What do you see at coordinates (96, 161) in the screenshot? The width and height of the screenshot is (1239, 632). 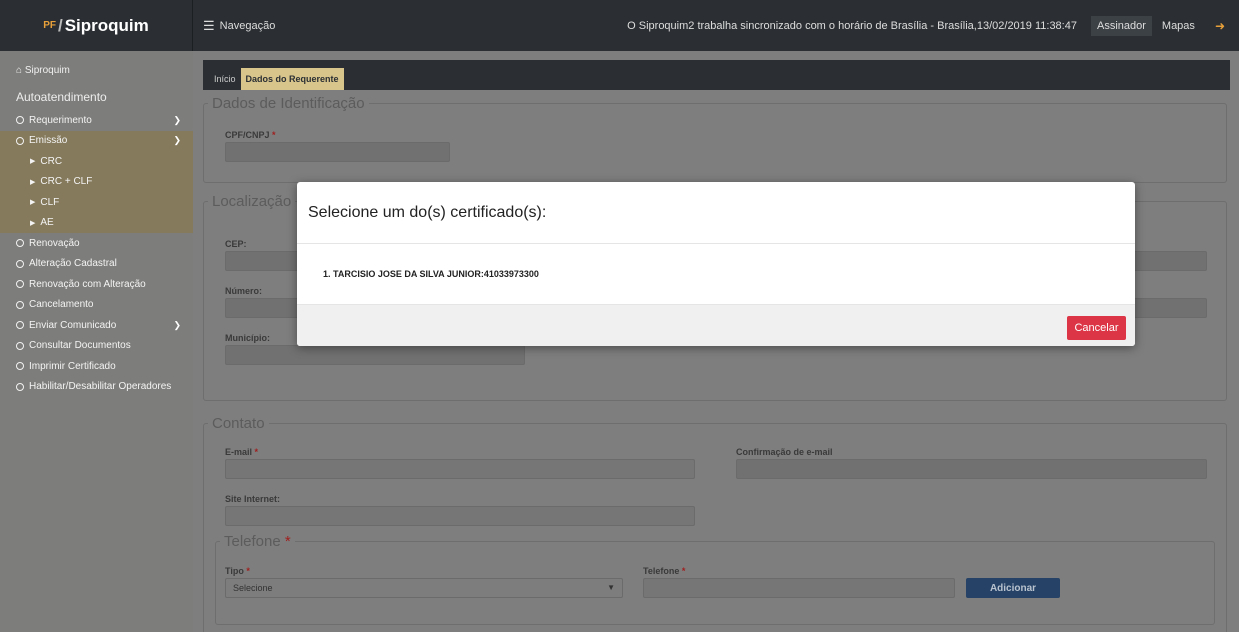 I see `sidebar-subitem-crc: ▶ CRC` at bounding box center [96, 161].